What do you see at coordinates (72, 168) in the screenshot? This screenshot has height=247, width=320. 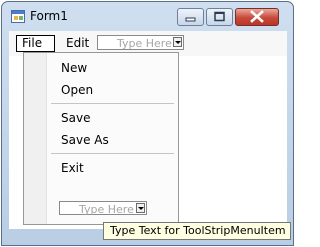 I see `menu-item-exit: Exit` at bounding box center [72, 168].